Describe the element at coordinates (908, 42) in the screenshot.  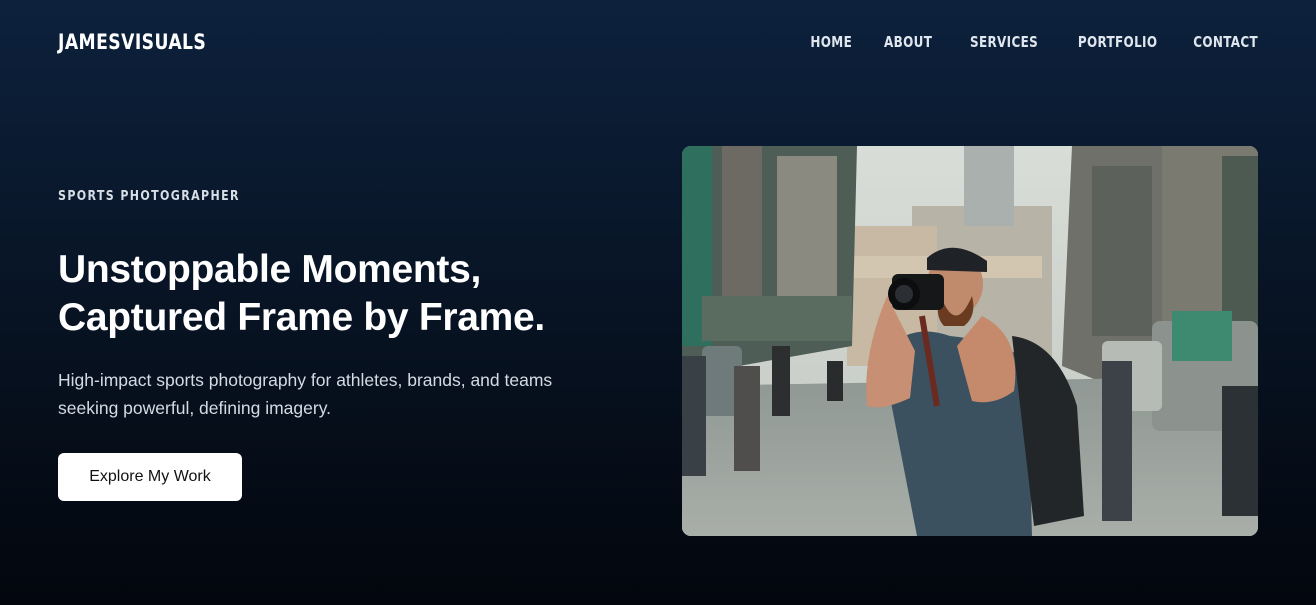
I see `nav-item-about: ABOUT` at that location.